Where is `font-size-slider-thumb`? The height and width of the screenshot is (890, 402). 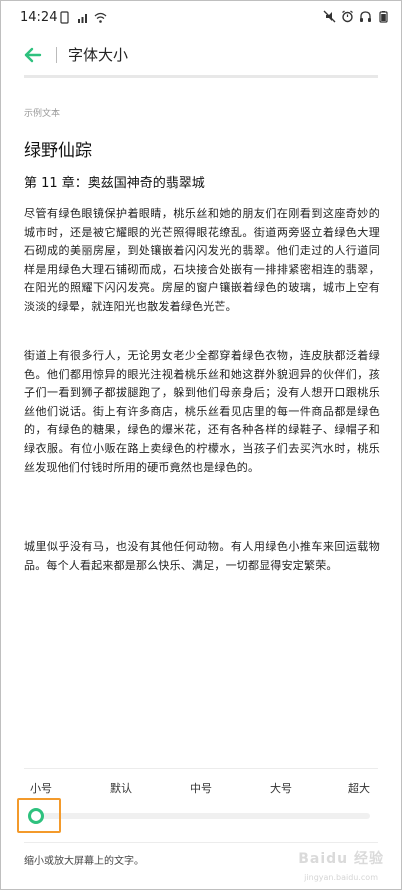
font-size-slider-thumb is located at coordinates (36, 816).